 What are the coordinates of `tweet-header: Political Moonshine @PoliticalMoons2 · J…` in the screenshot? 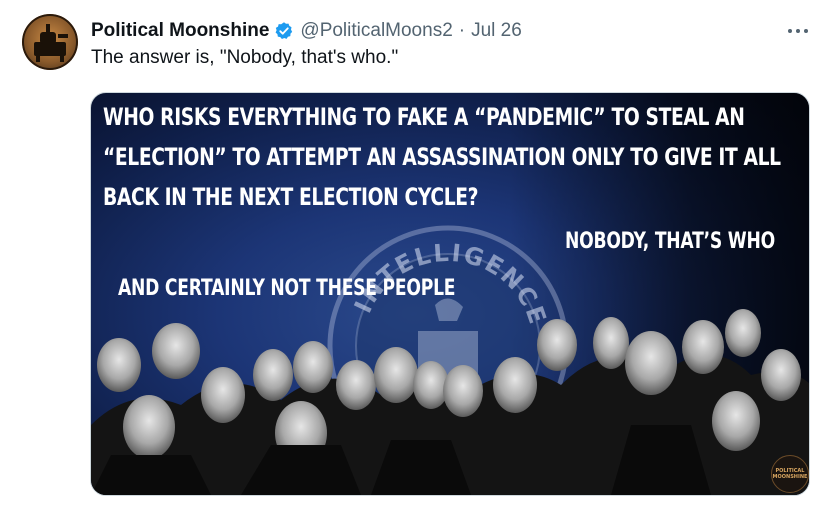 It's located at (306, 31).